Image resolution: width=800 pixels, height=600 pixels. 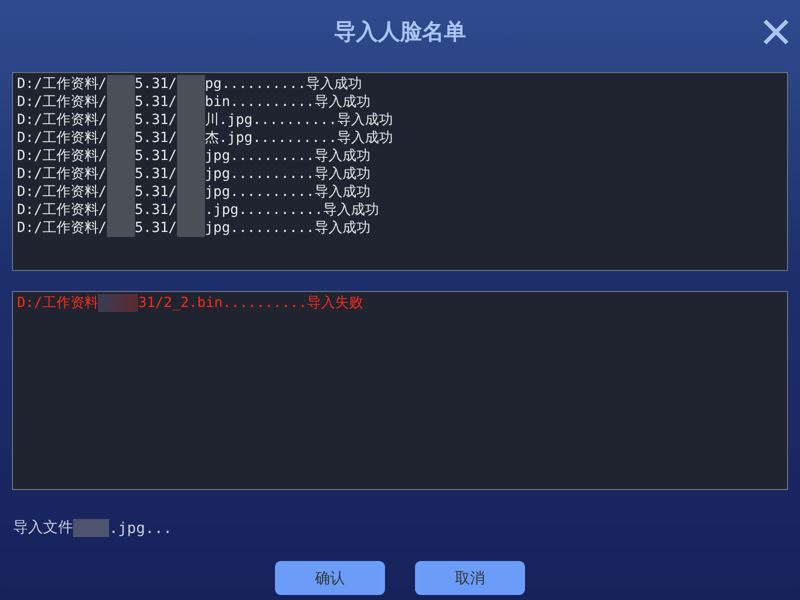 What do you see at coordinates (43, 527) in the screenshot?
I see `status-text: 导入文件` at bounding box center [43, 527].